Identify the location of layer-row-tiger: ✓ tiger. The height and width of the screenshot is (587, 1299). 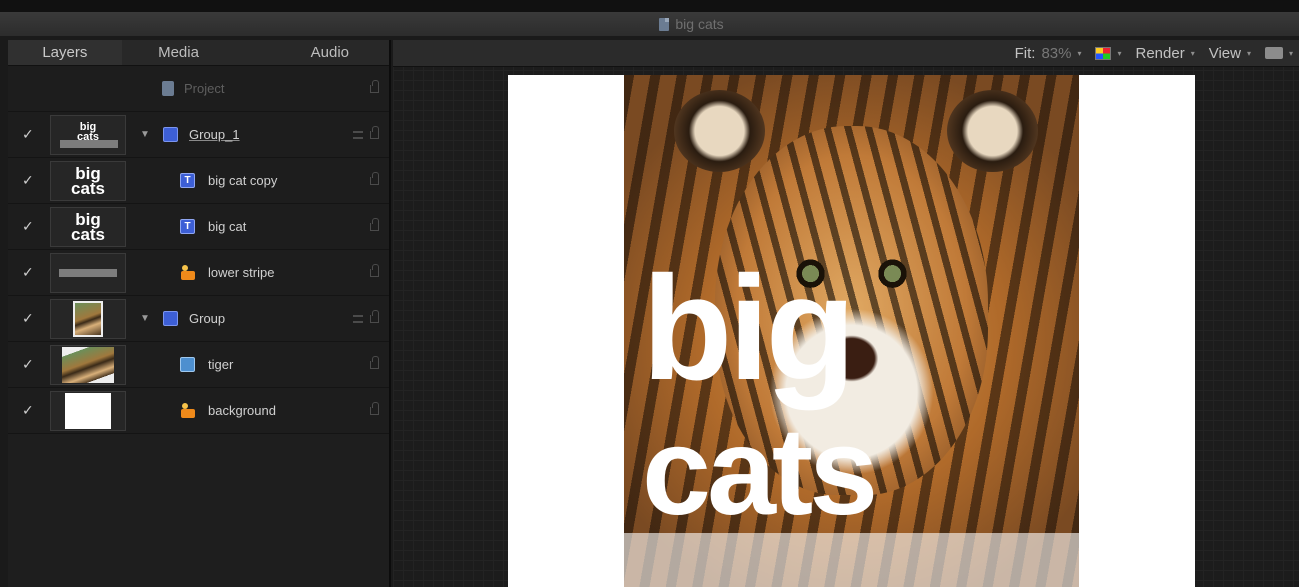
(198, 365).